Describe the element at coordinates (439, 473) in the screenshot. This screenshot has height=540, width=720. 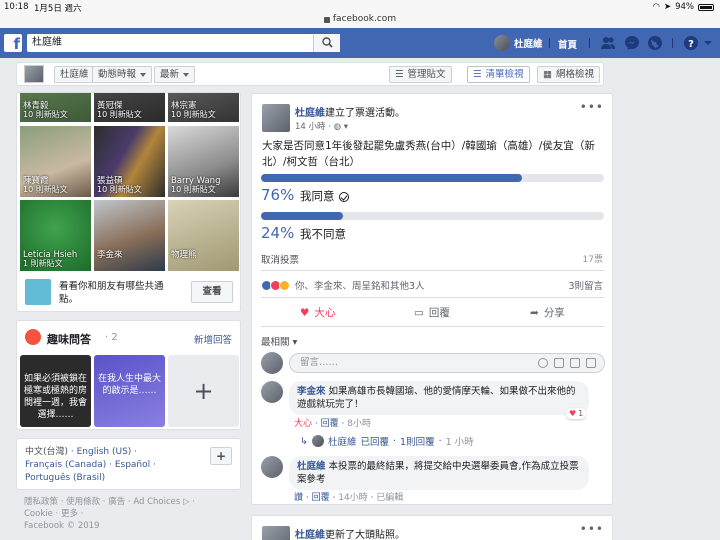
I see `comment-bubble: 杜庭維 本投票的最終結果，將提交給中央選舉委員會,作為成立投票案參考` at that location.